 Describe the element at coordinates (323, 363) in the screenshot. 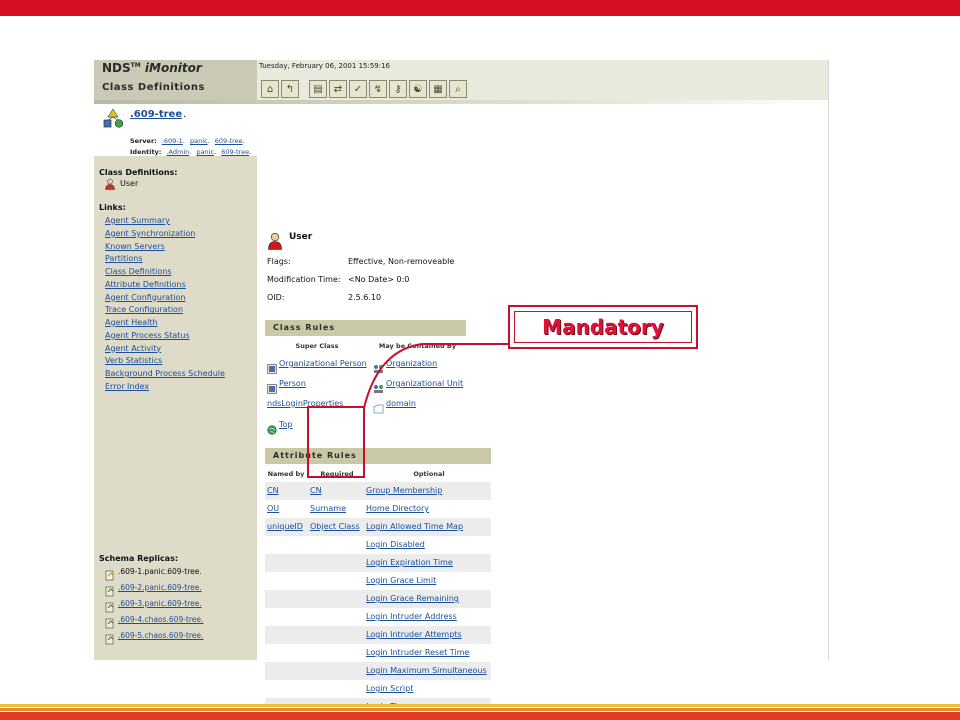

I see `super-class-link: Organizational Person` at that location.